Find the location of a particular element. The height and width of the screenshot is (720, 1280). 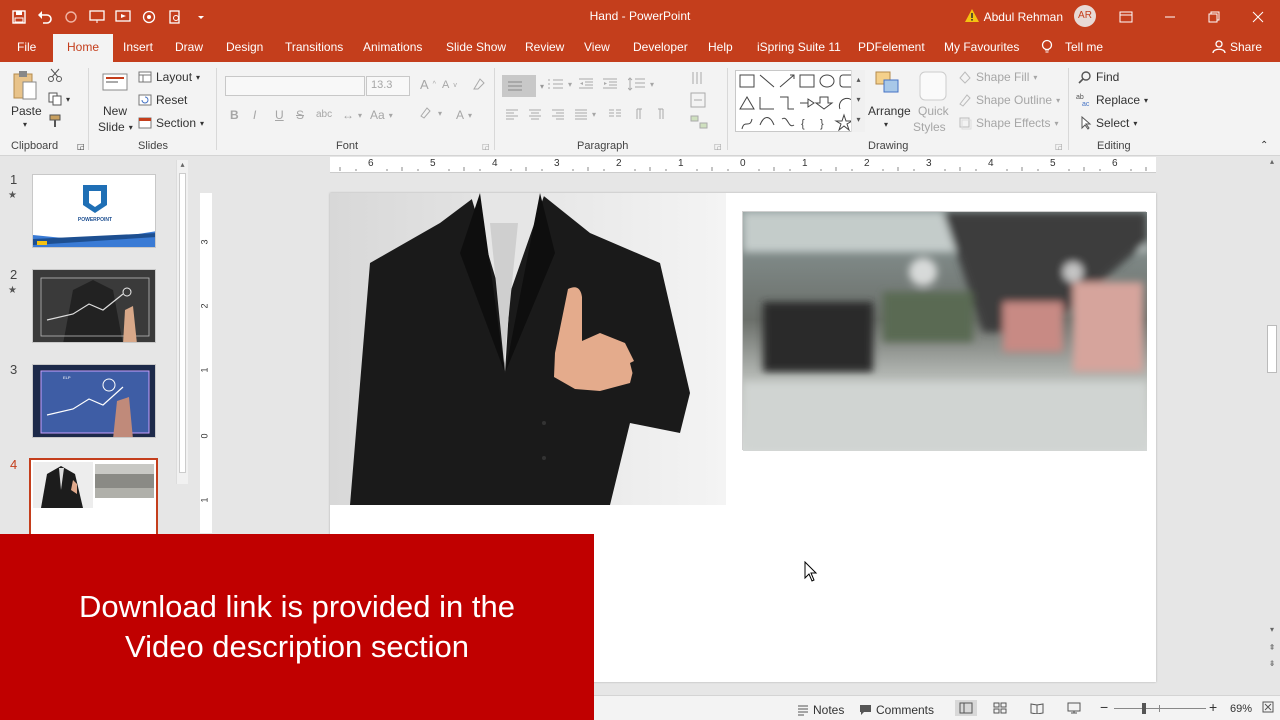

italic-button: I is located at coordinates (254, 115).